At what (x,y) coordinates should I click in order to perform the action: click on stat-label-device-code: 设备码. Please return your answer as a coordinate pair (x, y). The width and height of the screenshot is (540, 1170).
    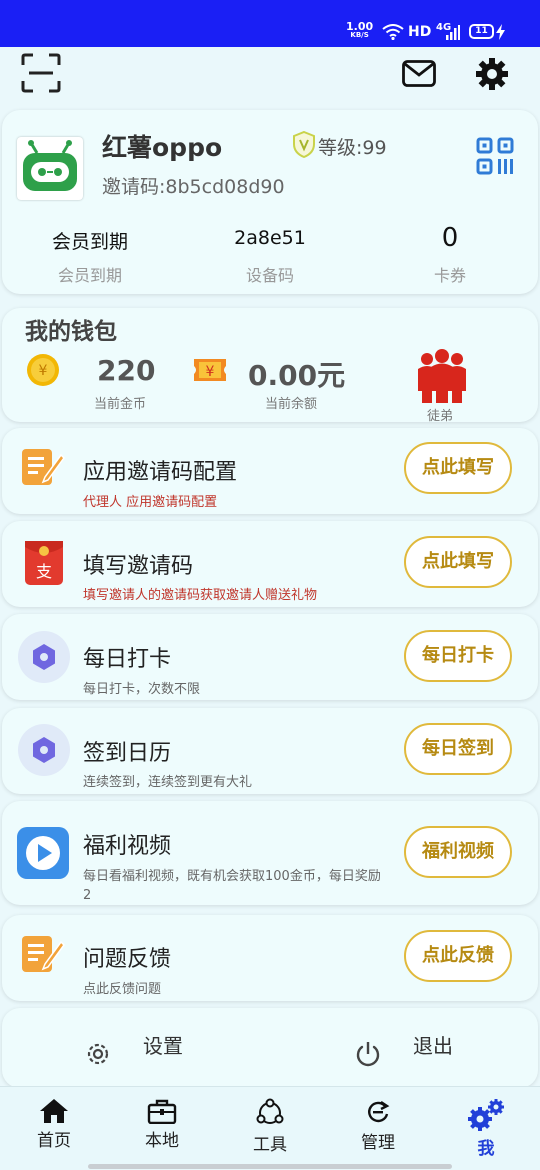
    Looking at the image, I should click on (269, 275).